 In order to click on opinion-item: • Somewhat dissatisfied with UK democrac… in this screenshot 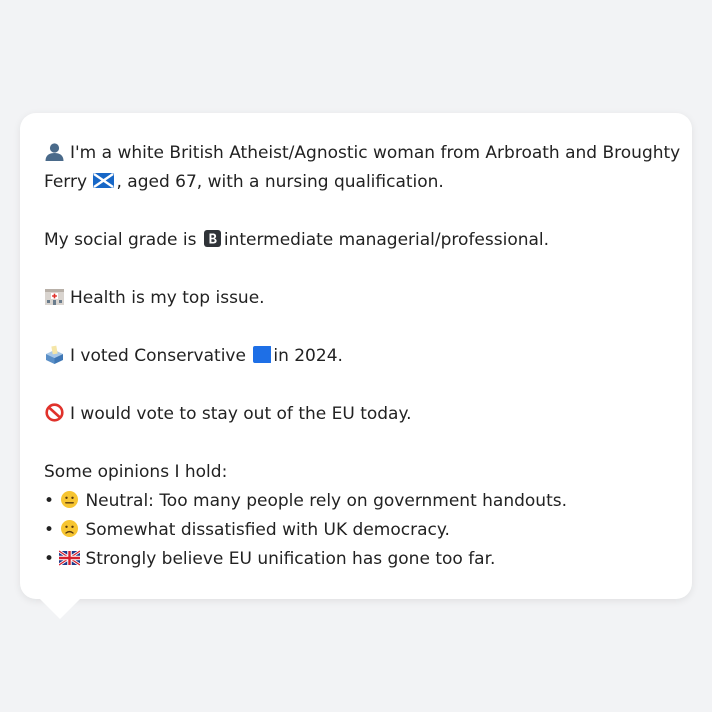, I will do `click(356, 530)`.